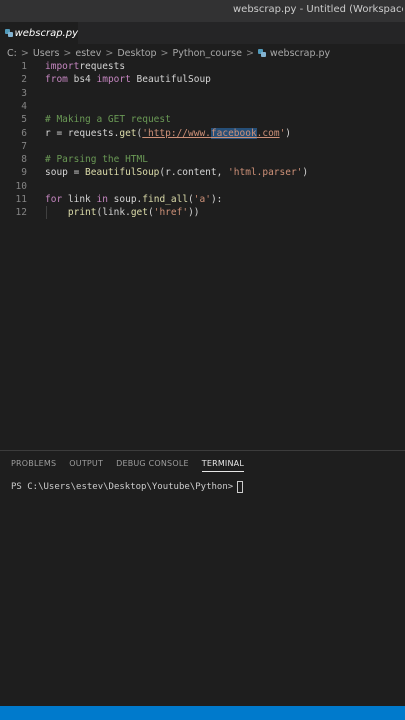 The height and width of the screenshot is (720, 405). What do you see at coordinates (233, 133) in the screenshot?
I see `code-token: facebook` at bounding box center [233, 133].